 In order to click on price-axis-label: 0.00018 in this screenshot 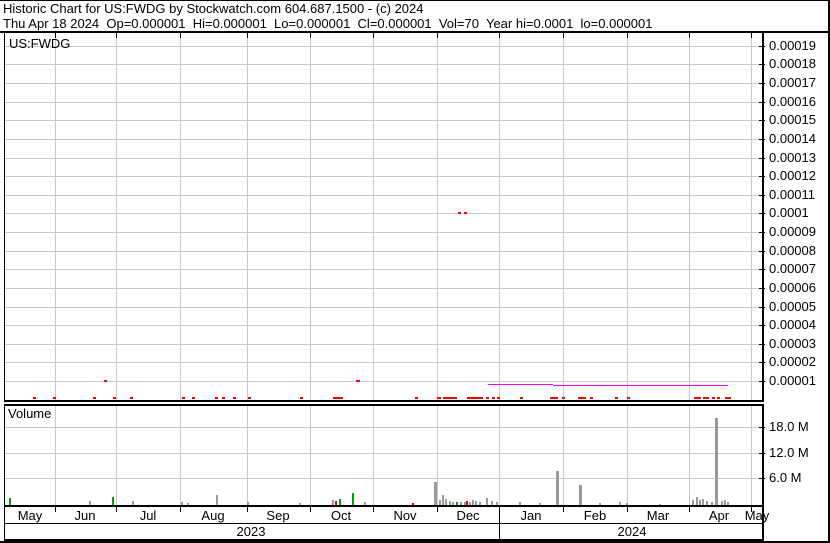, I will do `click(792, 64)`.